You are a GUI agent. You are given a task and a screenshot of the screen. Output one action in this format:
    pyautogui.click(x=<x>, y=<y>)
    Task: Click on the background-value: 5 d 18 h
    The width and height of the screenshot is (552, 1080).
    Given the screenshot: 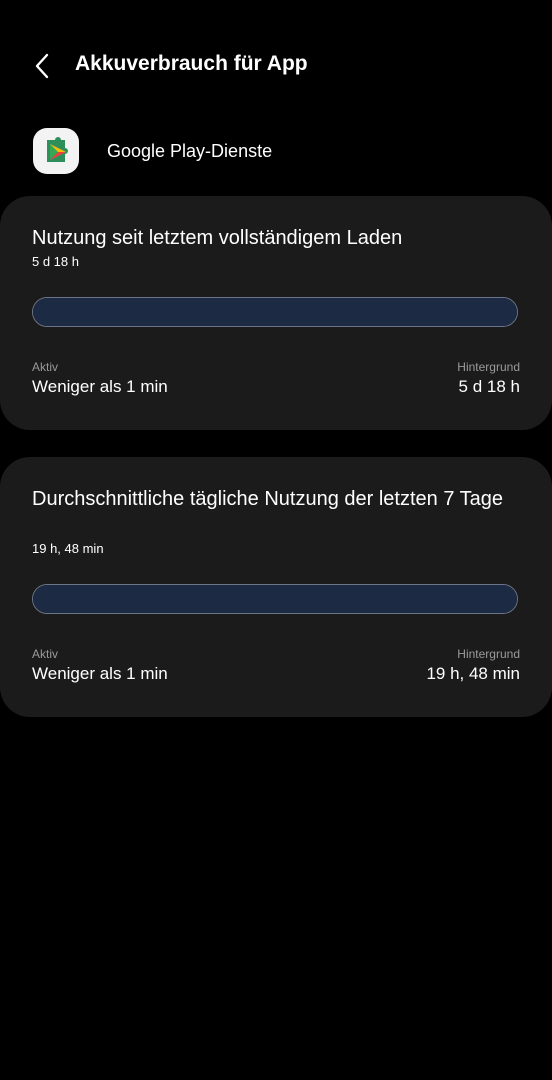 What is the action you would take?
    pyautogui.click(x=489, y=386)
    